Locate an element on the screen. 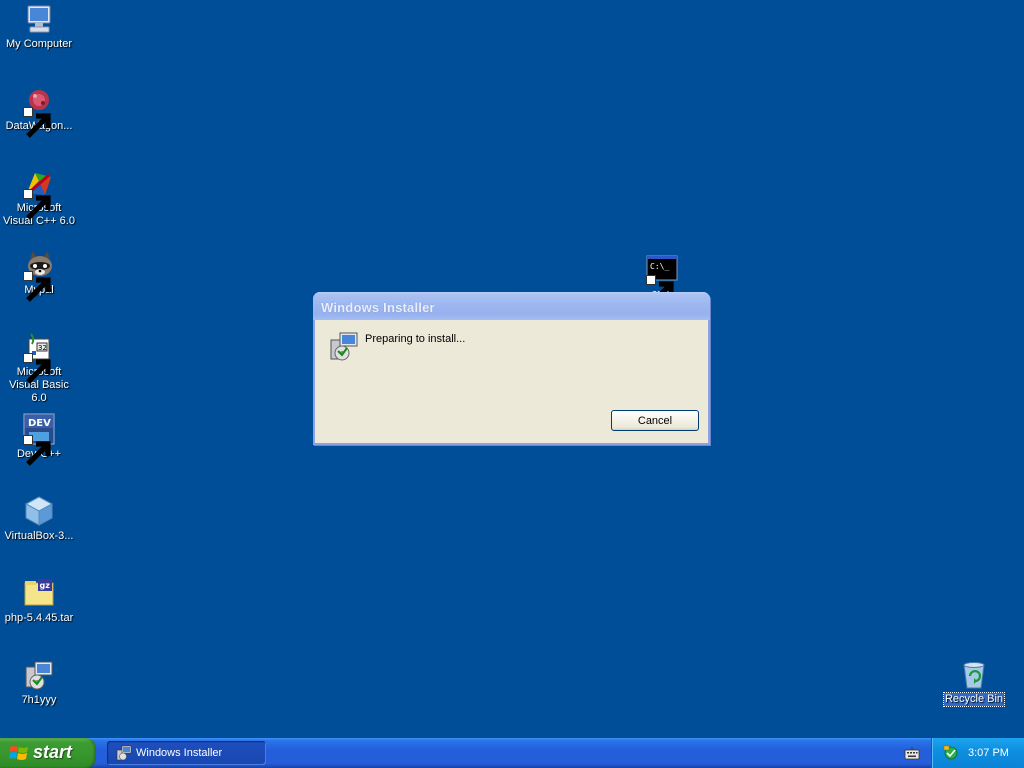 The height and width of the screenshot is (768, 1024). desktop-icon-php-tar: gz php-5.4.45.tar is located at coordinates (39, 601).